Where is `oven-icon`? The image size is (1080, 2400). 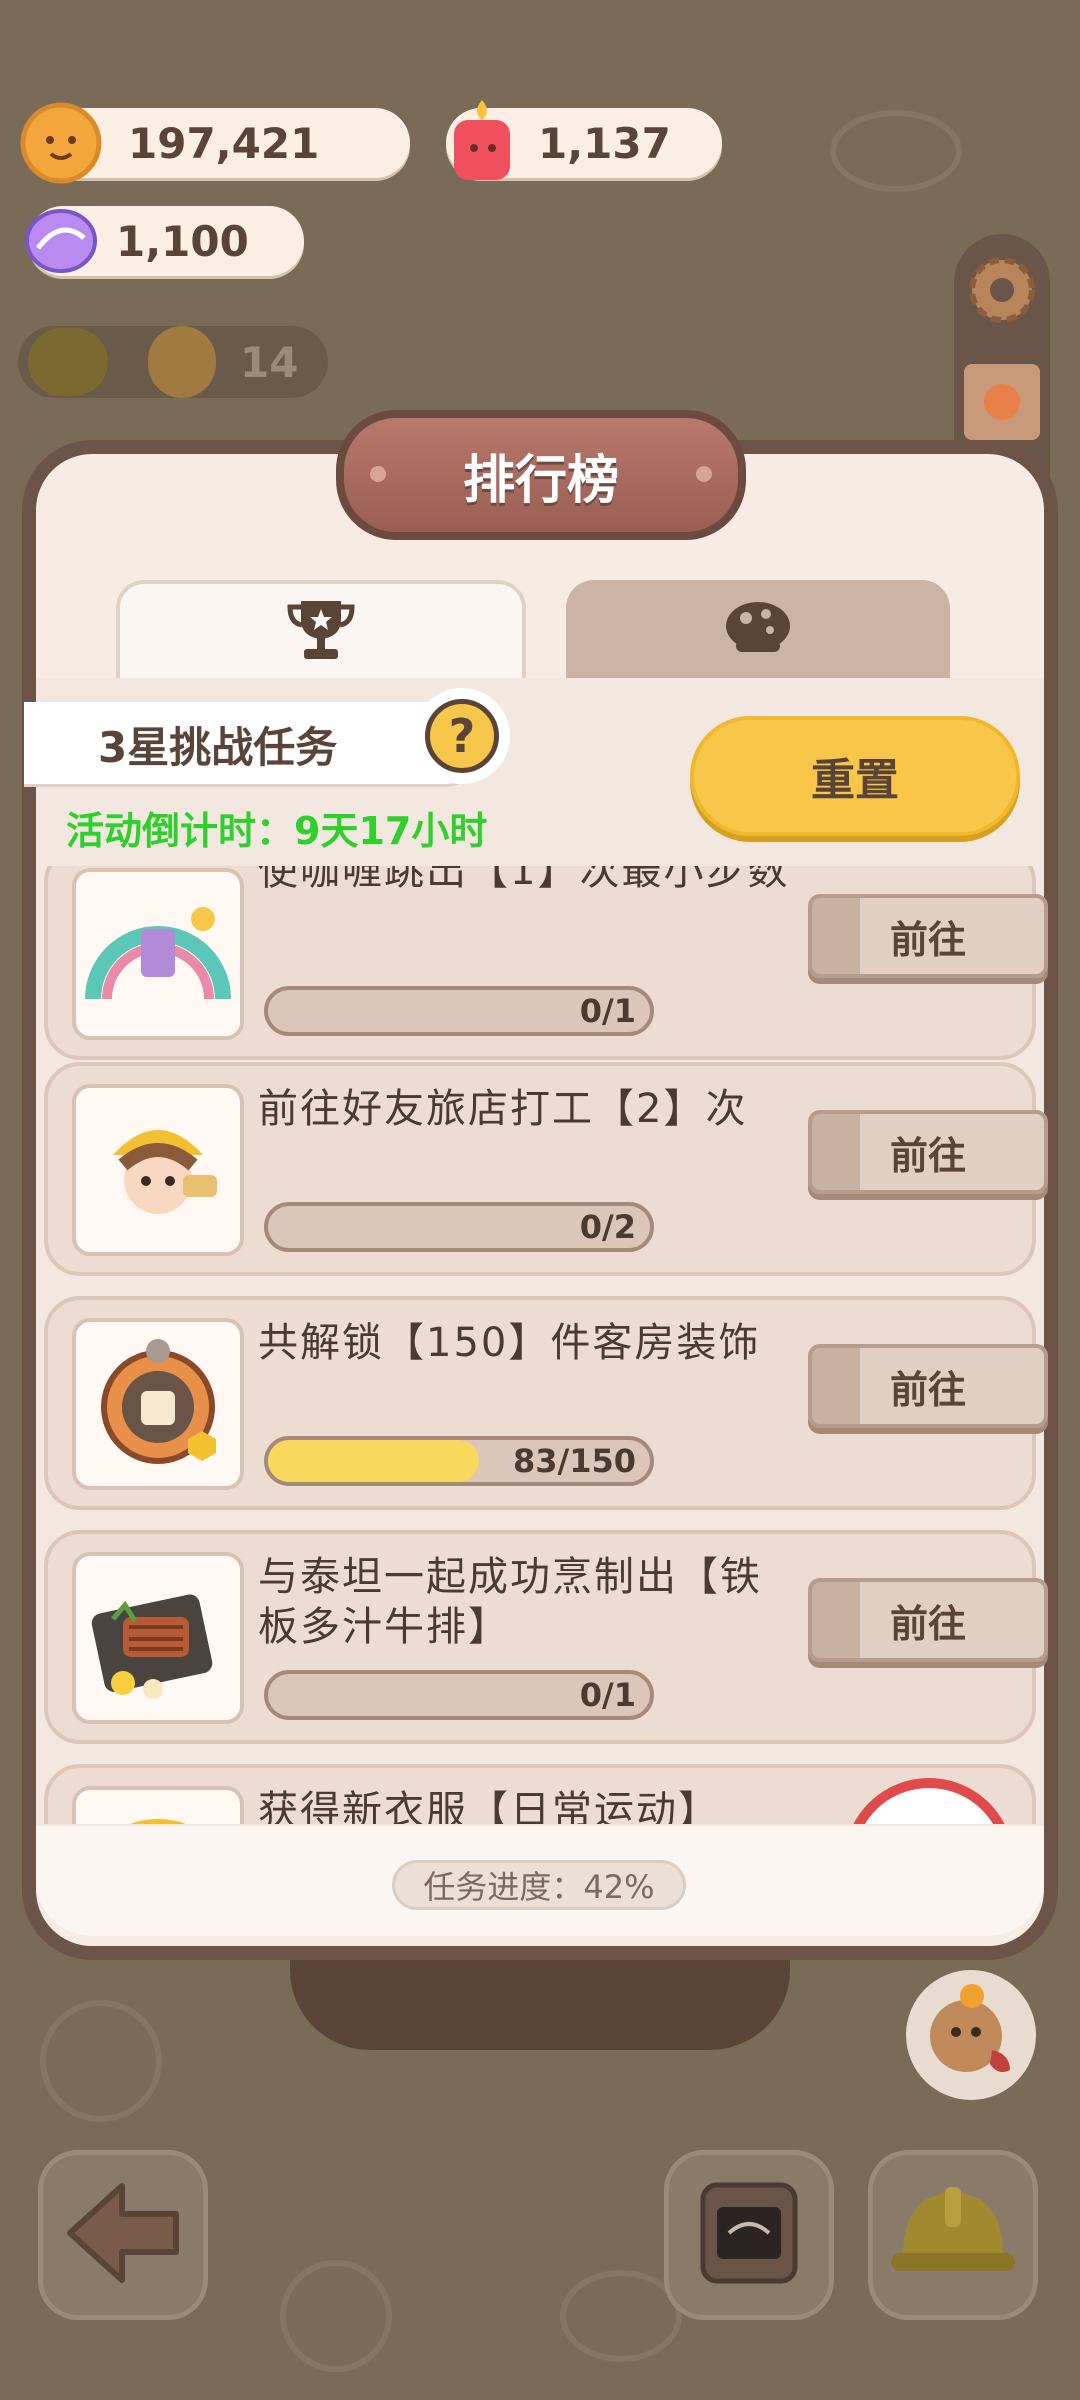 oven-icon is located at coordinates (749, 2235).